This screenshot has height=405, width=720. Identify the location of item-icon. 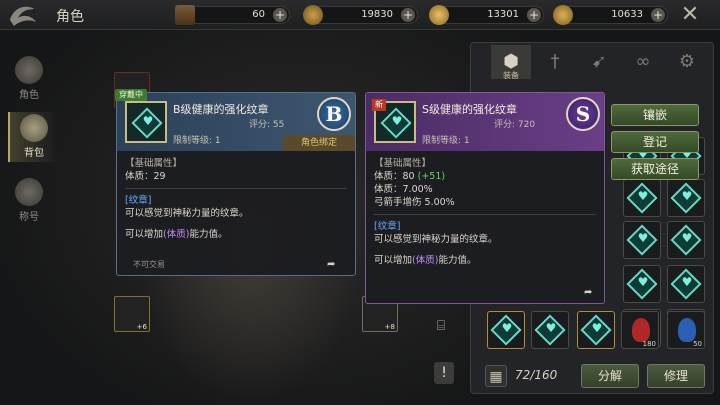
(146, 122).